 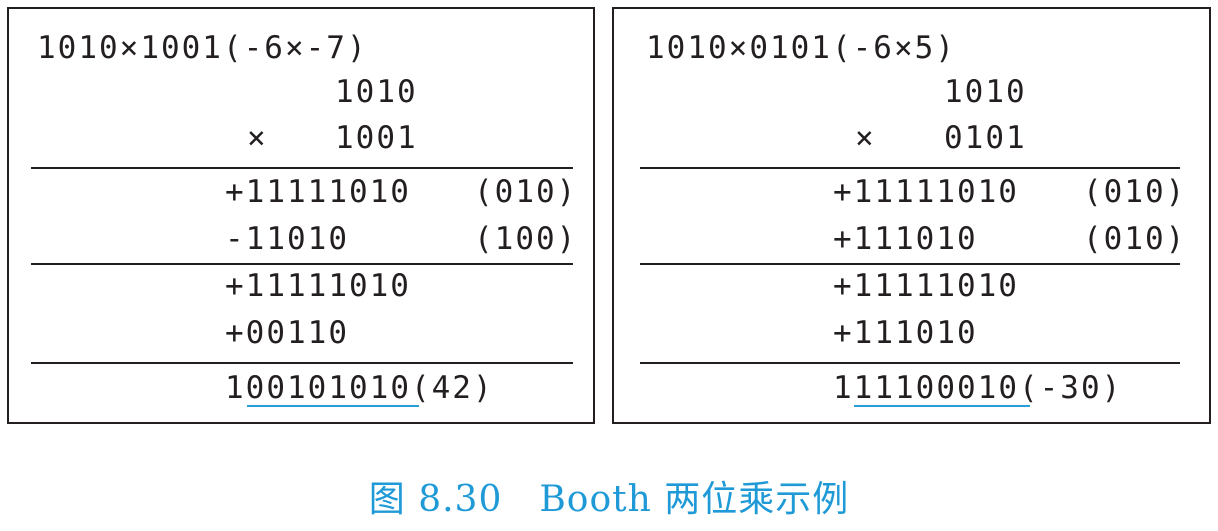 What do you see at coordinates (843, 388) in the screenshot?
I see `right-result-prefix: 1` at bounding box center [843, 388].